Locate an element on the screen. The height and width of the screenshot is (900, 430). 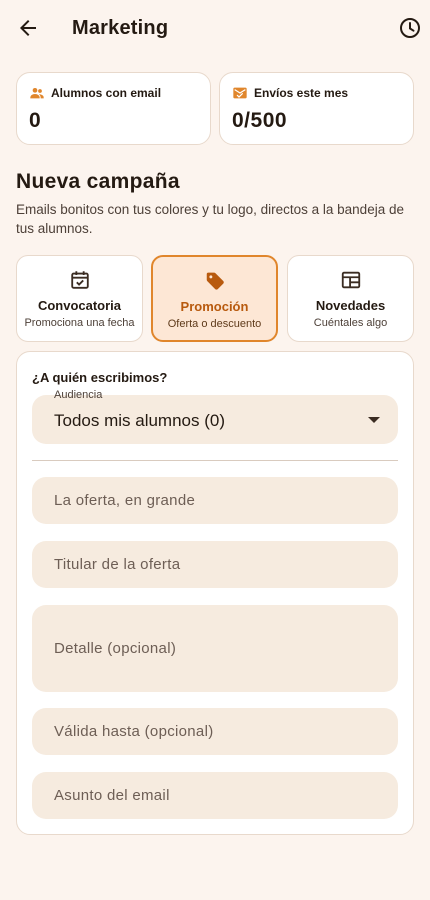
audience-label: Audiencia is located at coordinates (78, 395).